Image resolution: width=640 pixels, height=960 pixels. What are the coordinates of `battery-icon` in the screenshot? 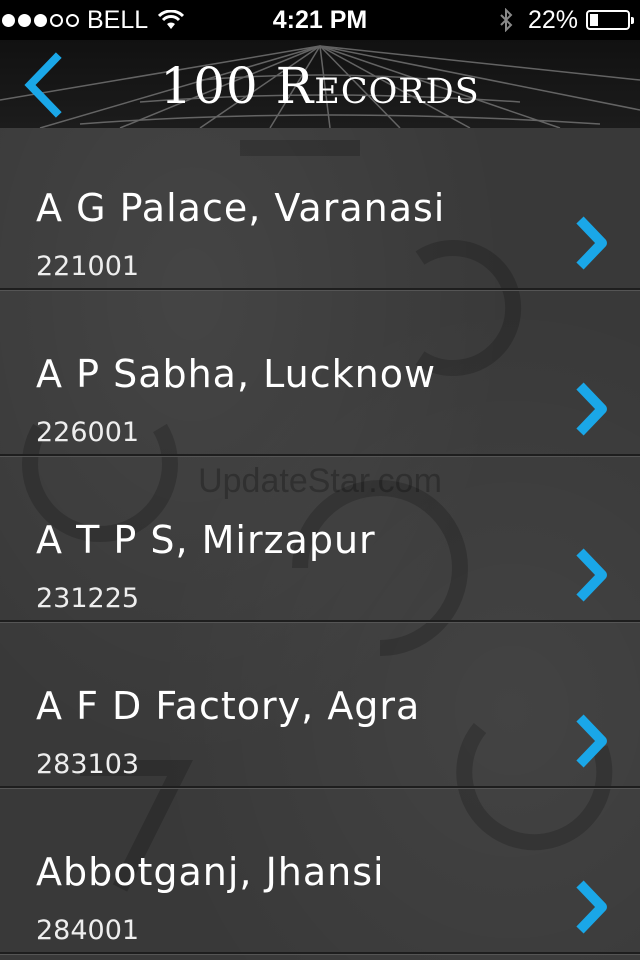 It's located at (610, 20).